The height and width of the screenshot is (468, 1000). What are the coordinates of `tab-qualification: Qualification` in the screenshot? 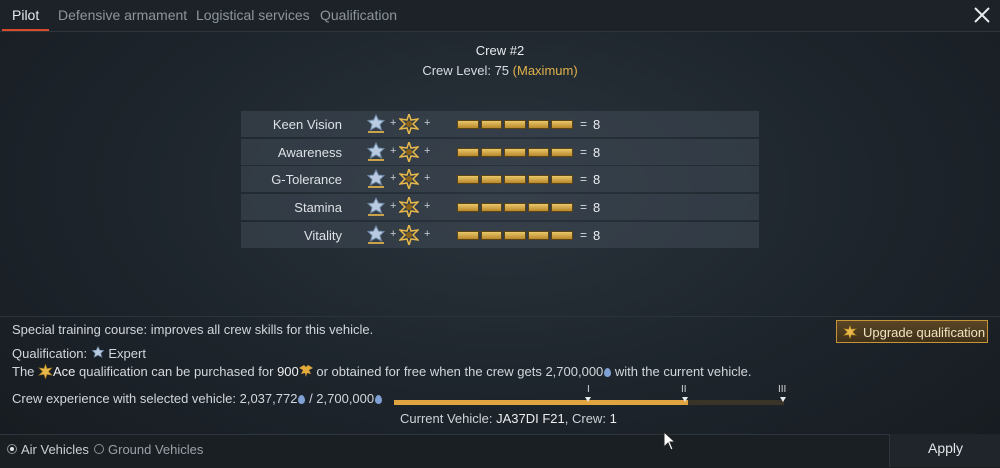 It's located at (358, 15).